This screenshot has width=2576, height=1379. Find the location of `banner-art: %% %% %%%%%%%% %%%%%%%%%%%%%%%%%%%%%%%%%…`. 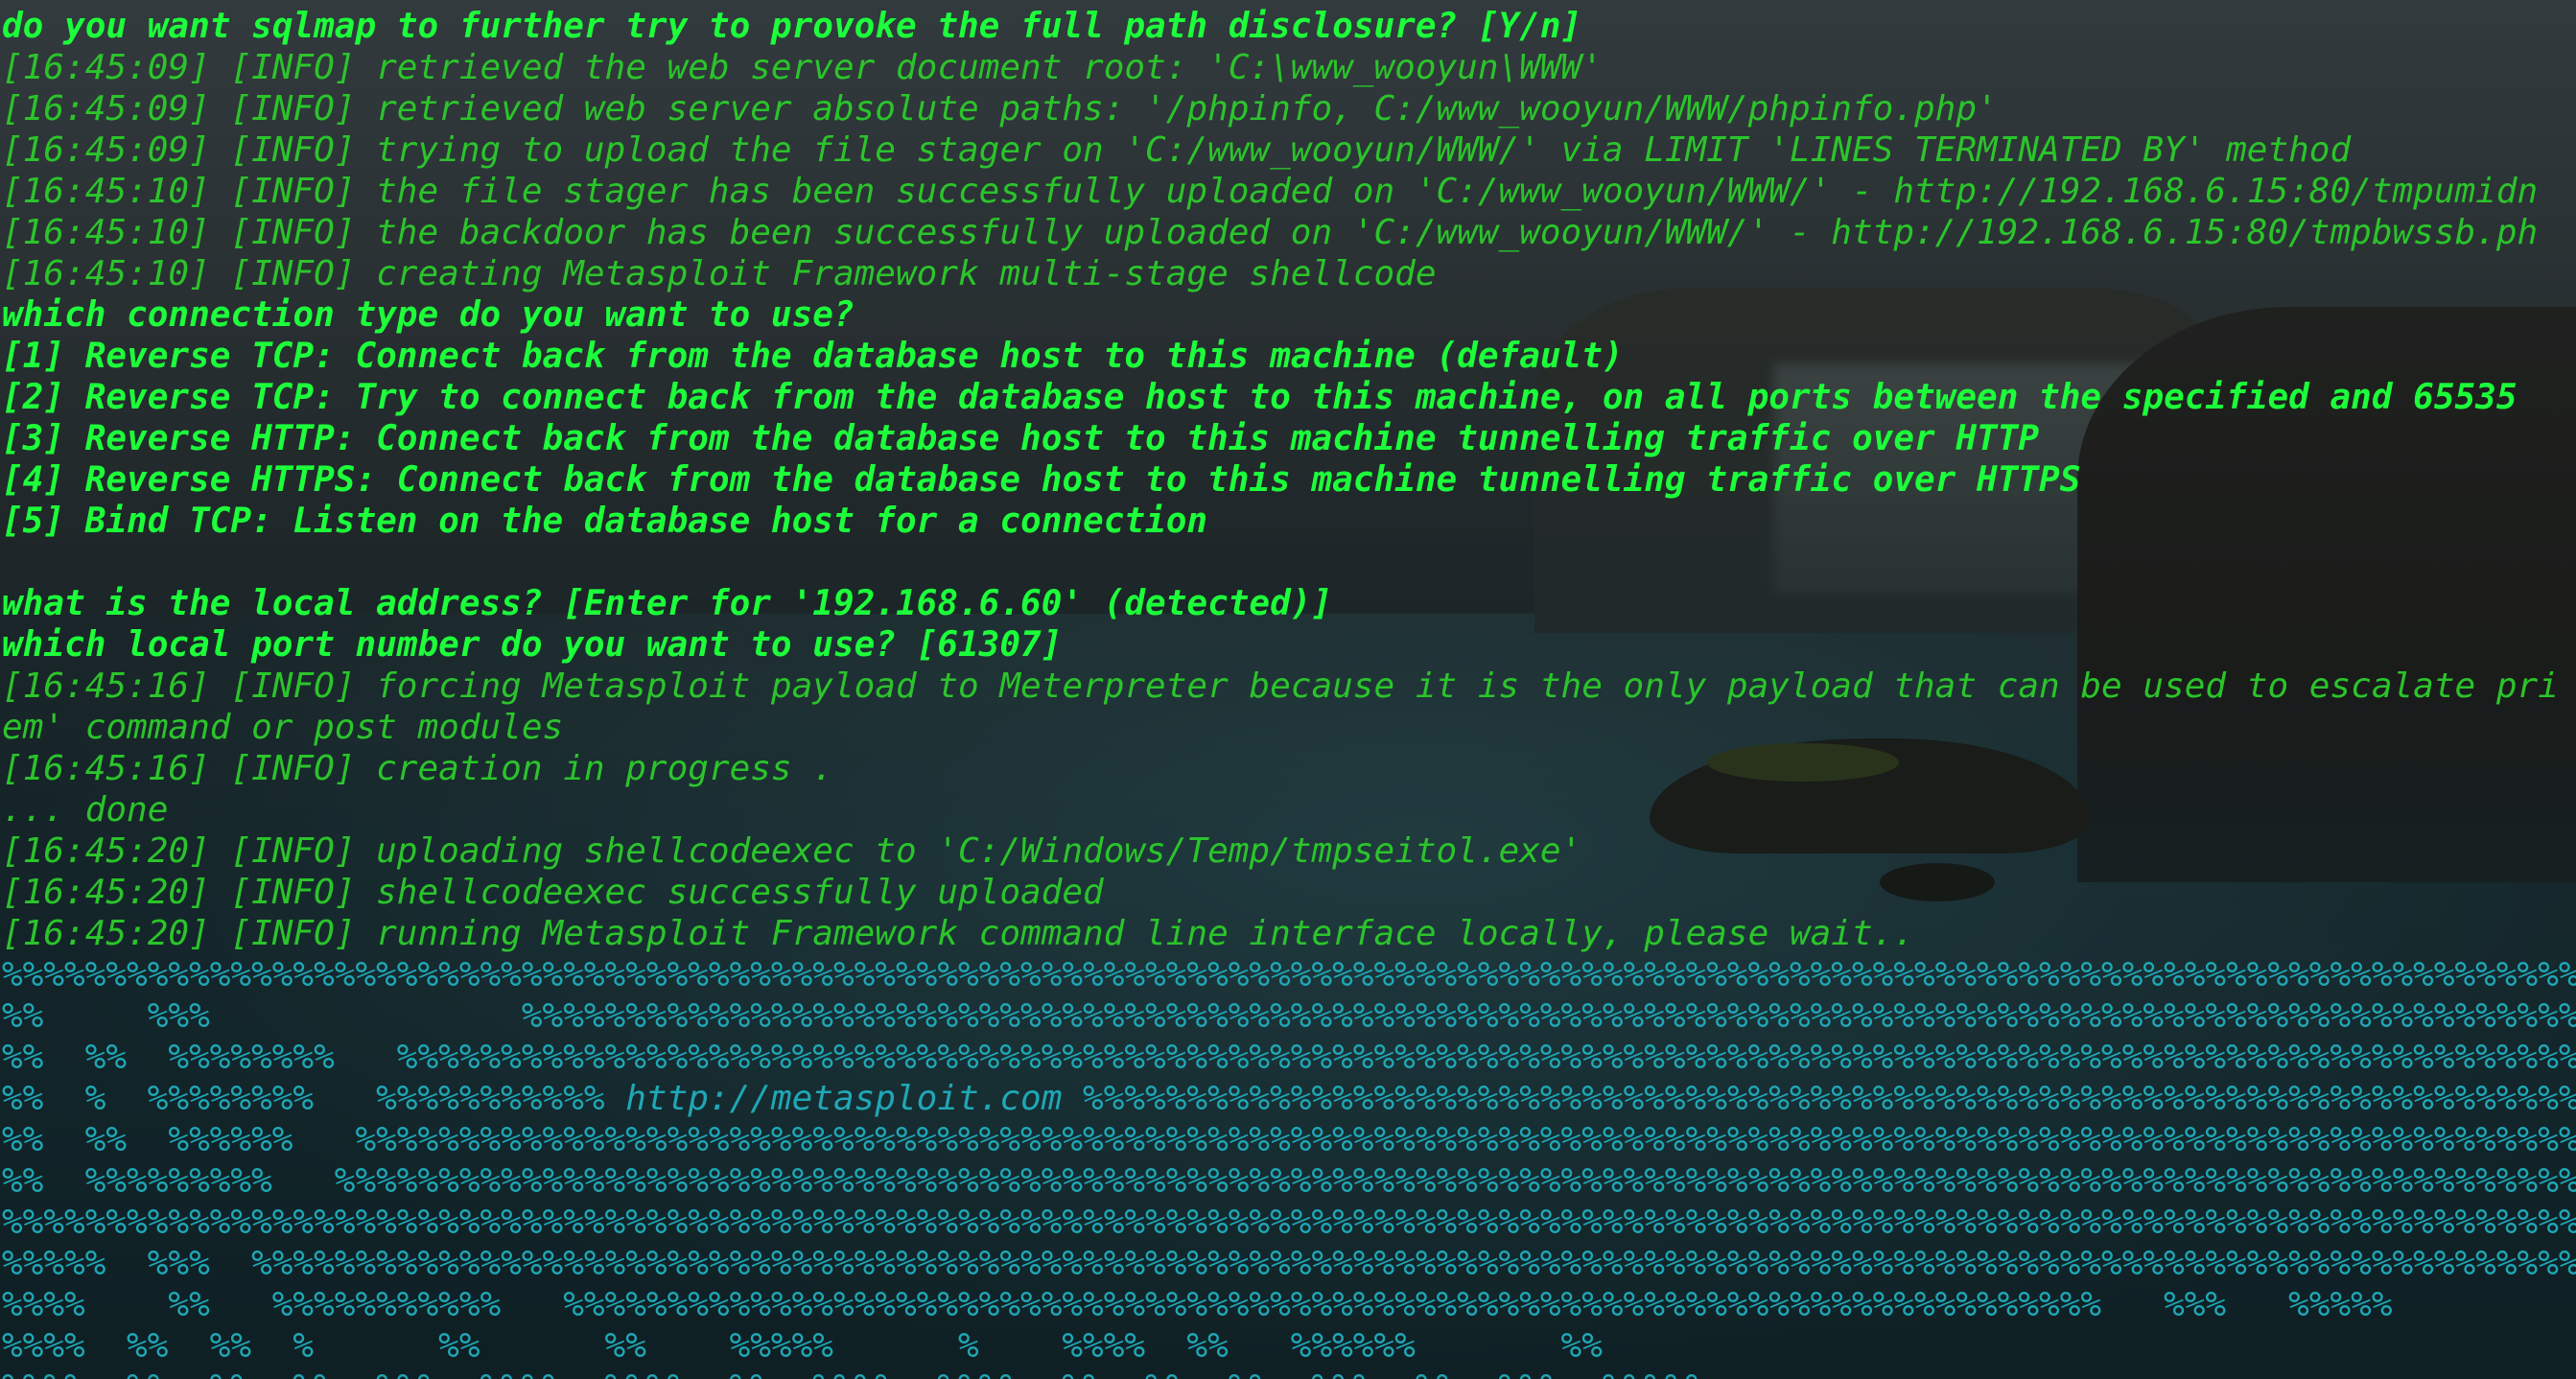

banner-art: %% %% %%%%%%%% %%%%%%%%%%%%%%%%%%%%%%%%%… is located at coordinates (1289, 1057).